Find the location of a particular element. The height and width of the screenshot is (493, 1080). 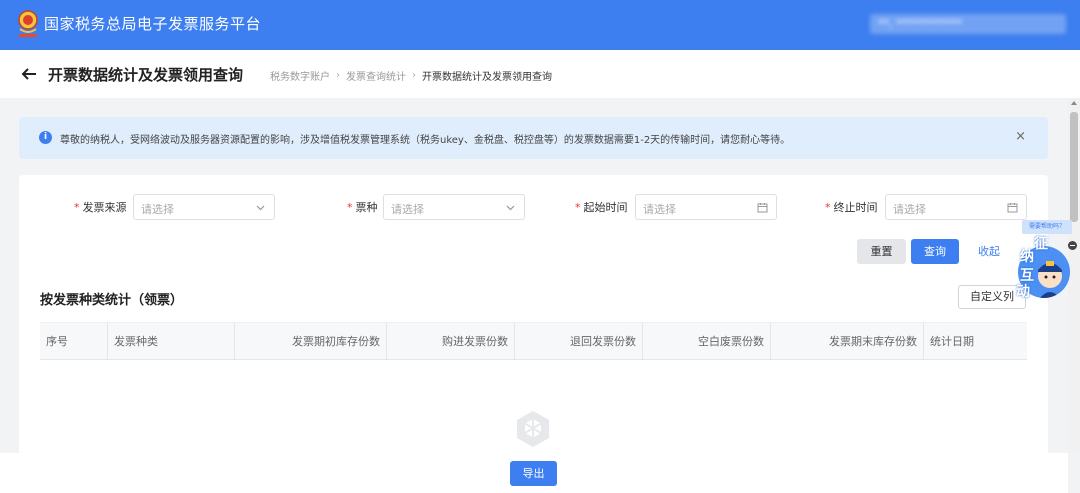

filter-label: * 起始时间 is located at coordinates (601, 207).